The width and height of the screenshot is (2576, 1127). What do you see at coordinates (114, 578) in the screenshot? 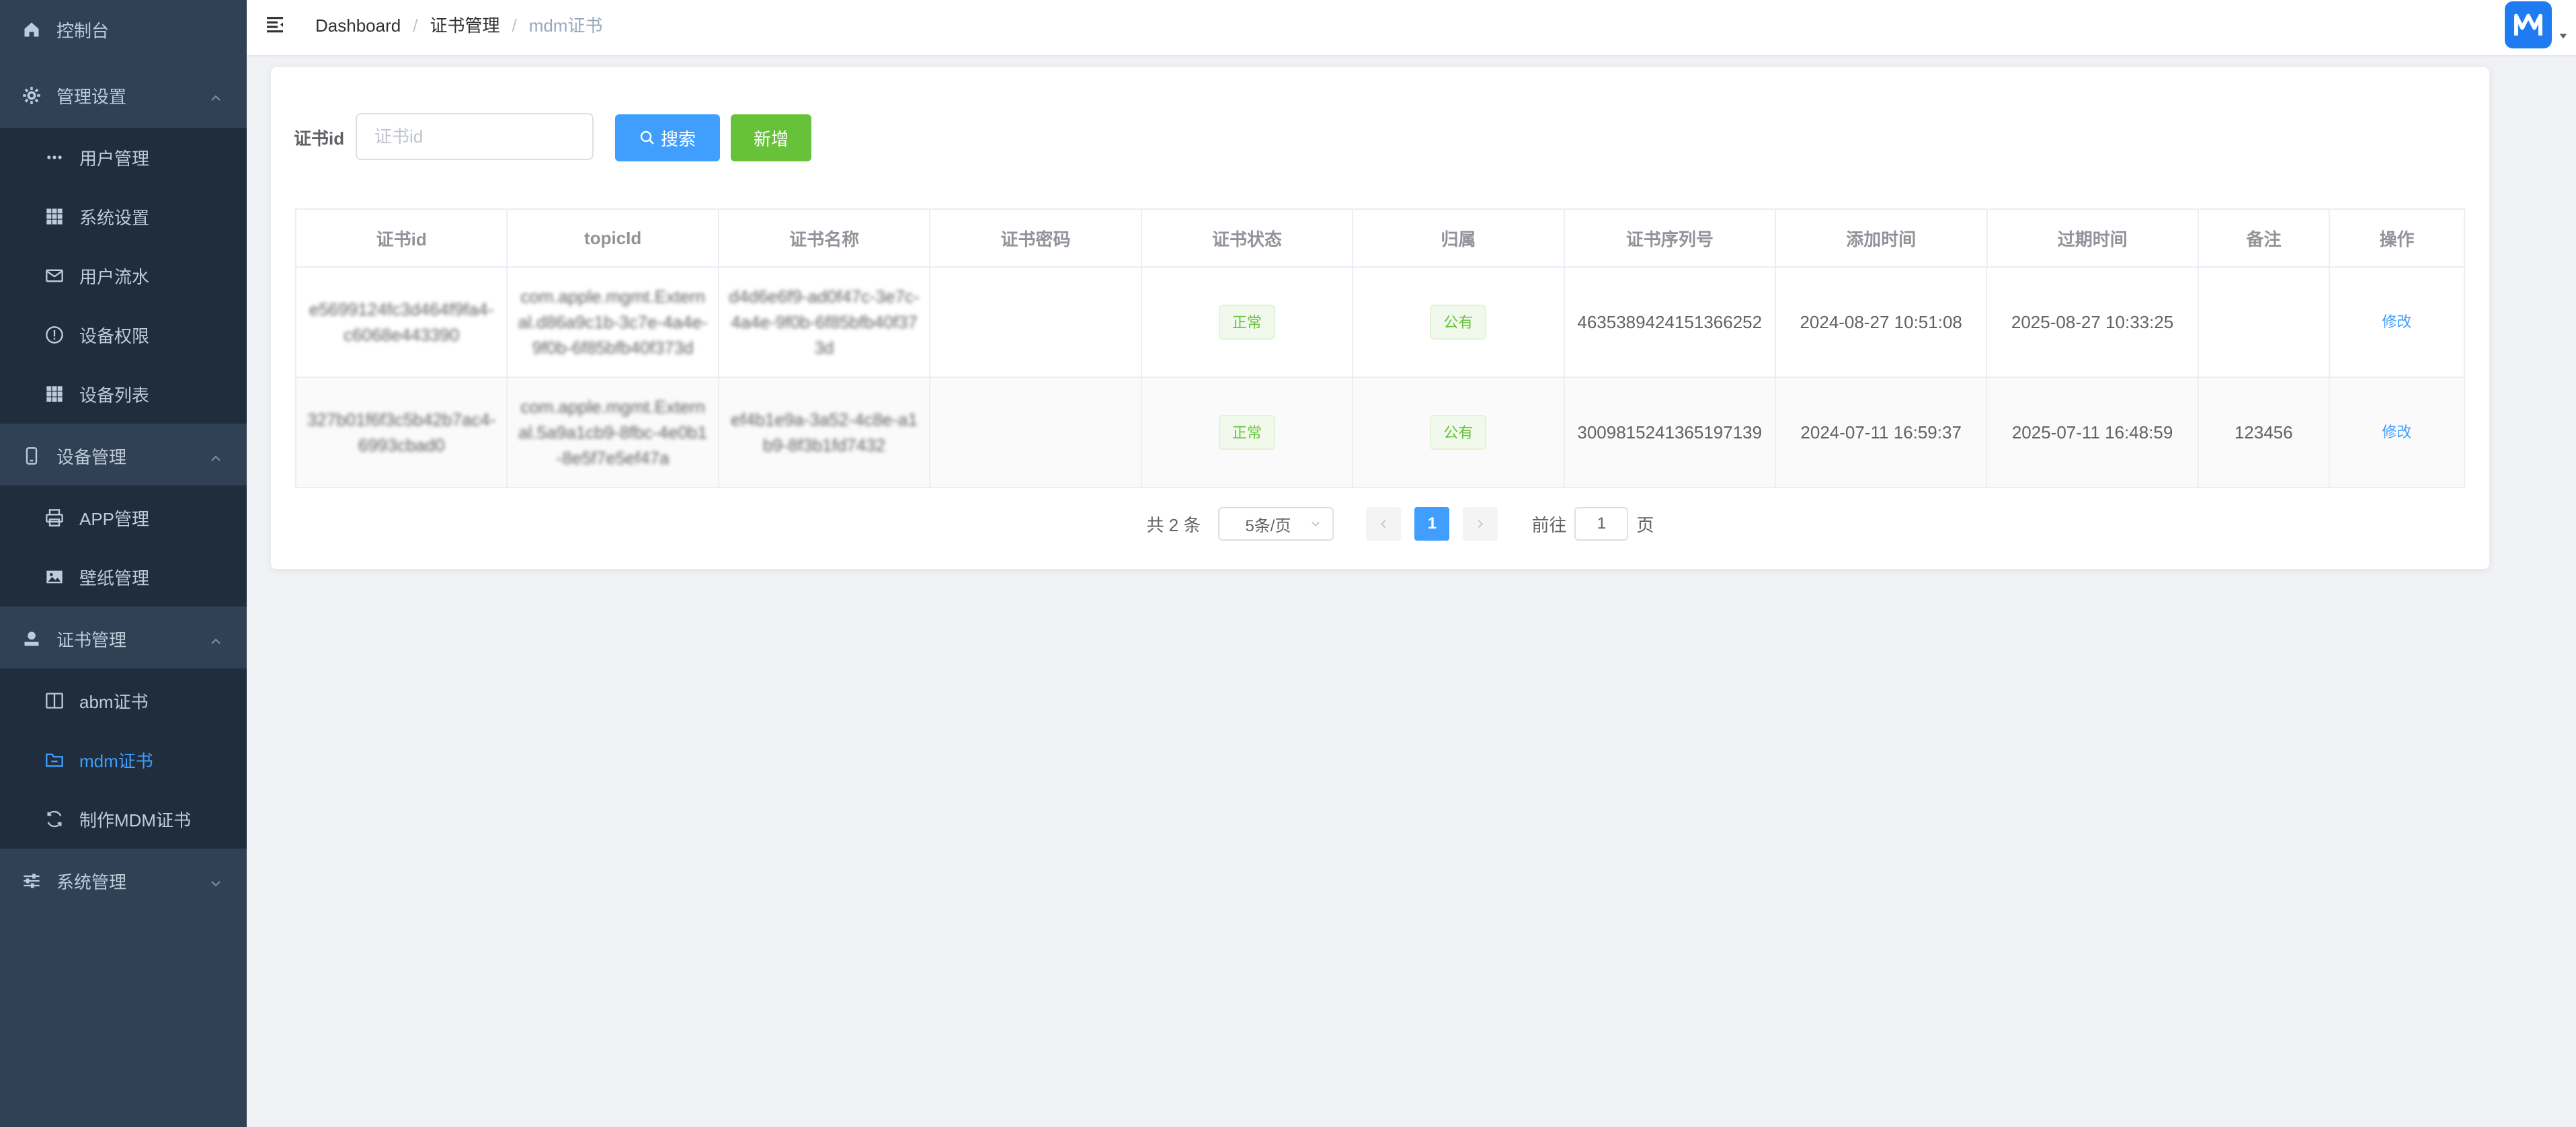
I see `sidebar-item-label: 壁纸管理` at bounding box center [114, 578].